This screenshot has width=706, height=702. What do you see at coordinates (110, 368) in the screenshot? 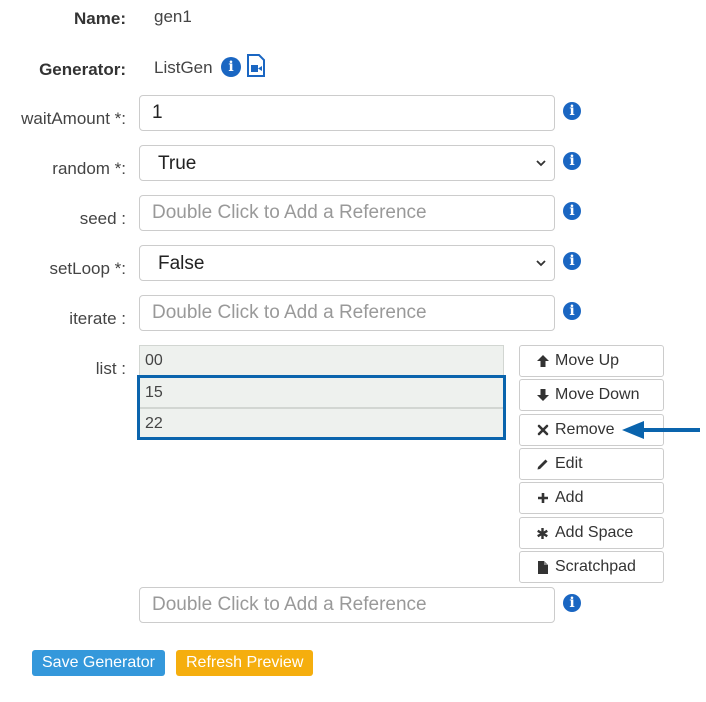
I see `list-label: list :` at bounding box center [110, 368].